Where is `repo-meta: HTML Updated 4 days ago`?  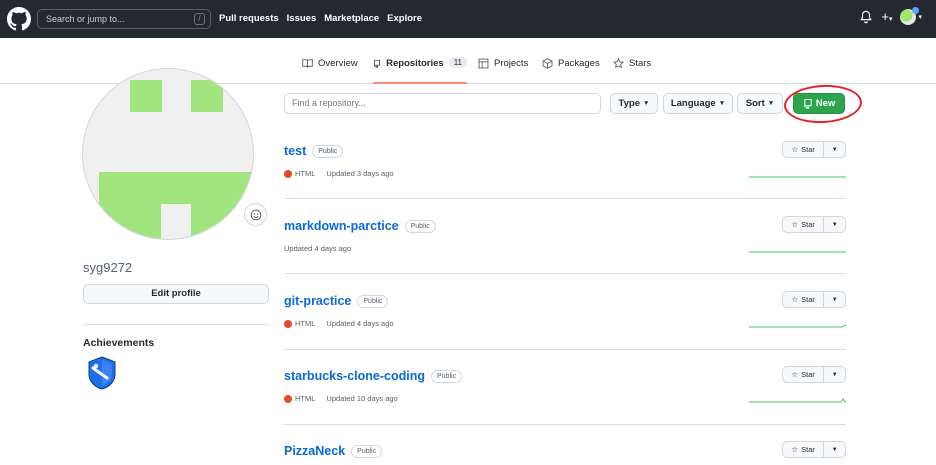
repo-meta: HTML Updated 4 days ago is located at coordinates (339, 323).